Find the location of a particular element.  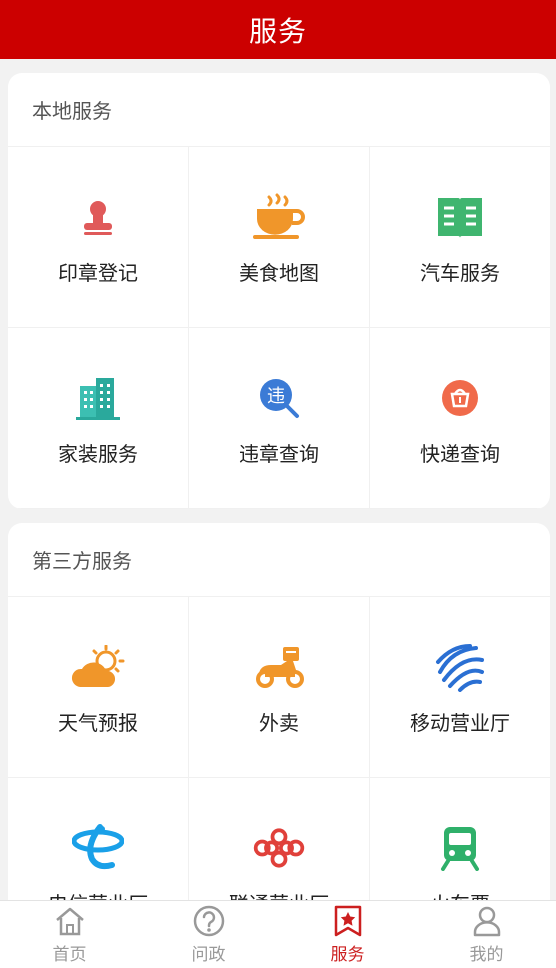

tab-label: 服务 is located at coordinates (347, 955).